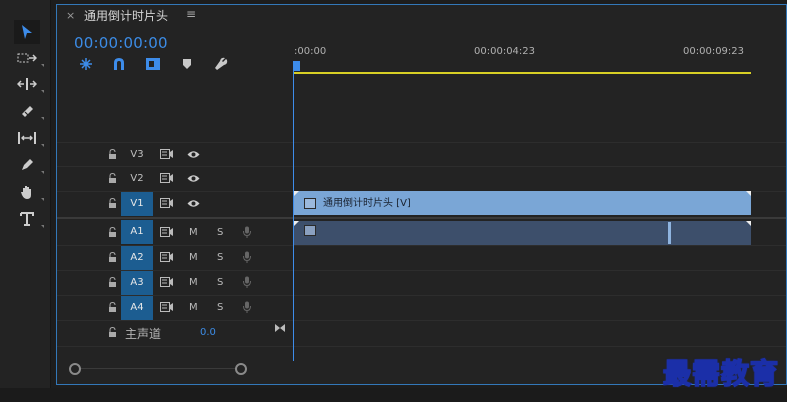  Describe the element at coordinates (310, 51) in the screenshot. I see `ruler-tick-label: :00:00` at that location.